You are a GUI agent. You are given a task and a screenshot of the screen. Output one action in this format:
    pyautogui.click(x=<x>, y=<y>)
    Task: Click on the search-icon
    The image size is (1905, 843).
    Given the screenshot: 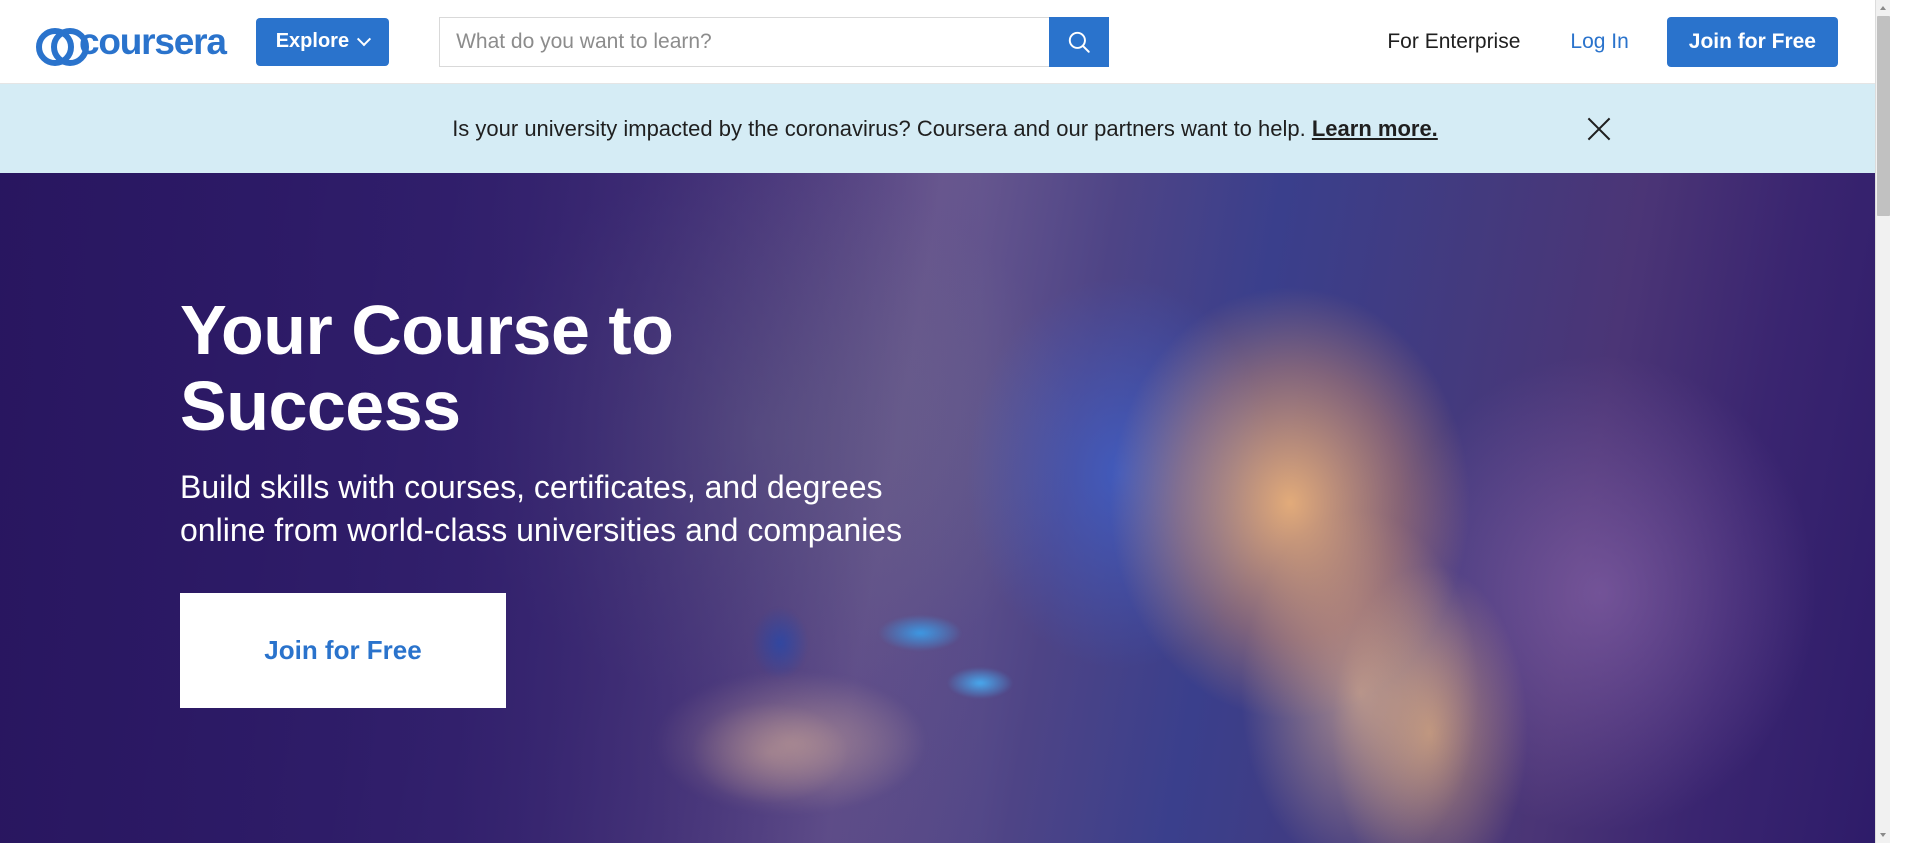 What is the action you would take?
    pyautogui.click(x=1079, y=42)
    